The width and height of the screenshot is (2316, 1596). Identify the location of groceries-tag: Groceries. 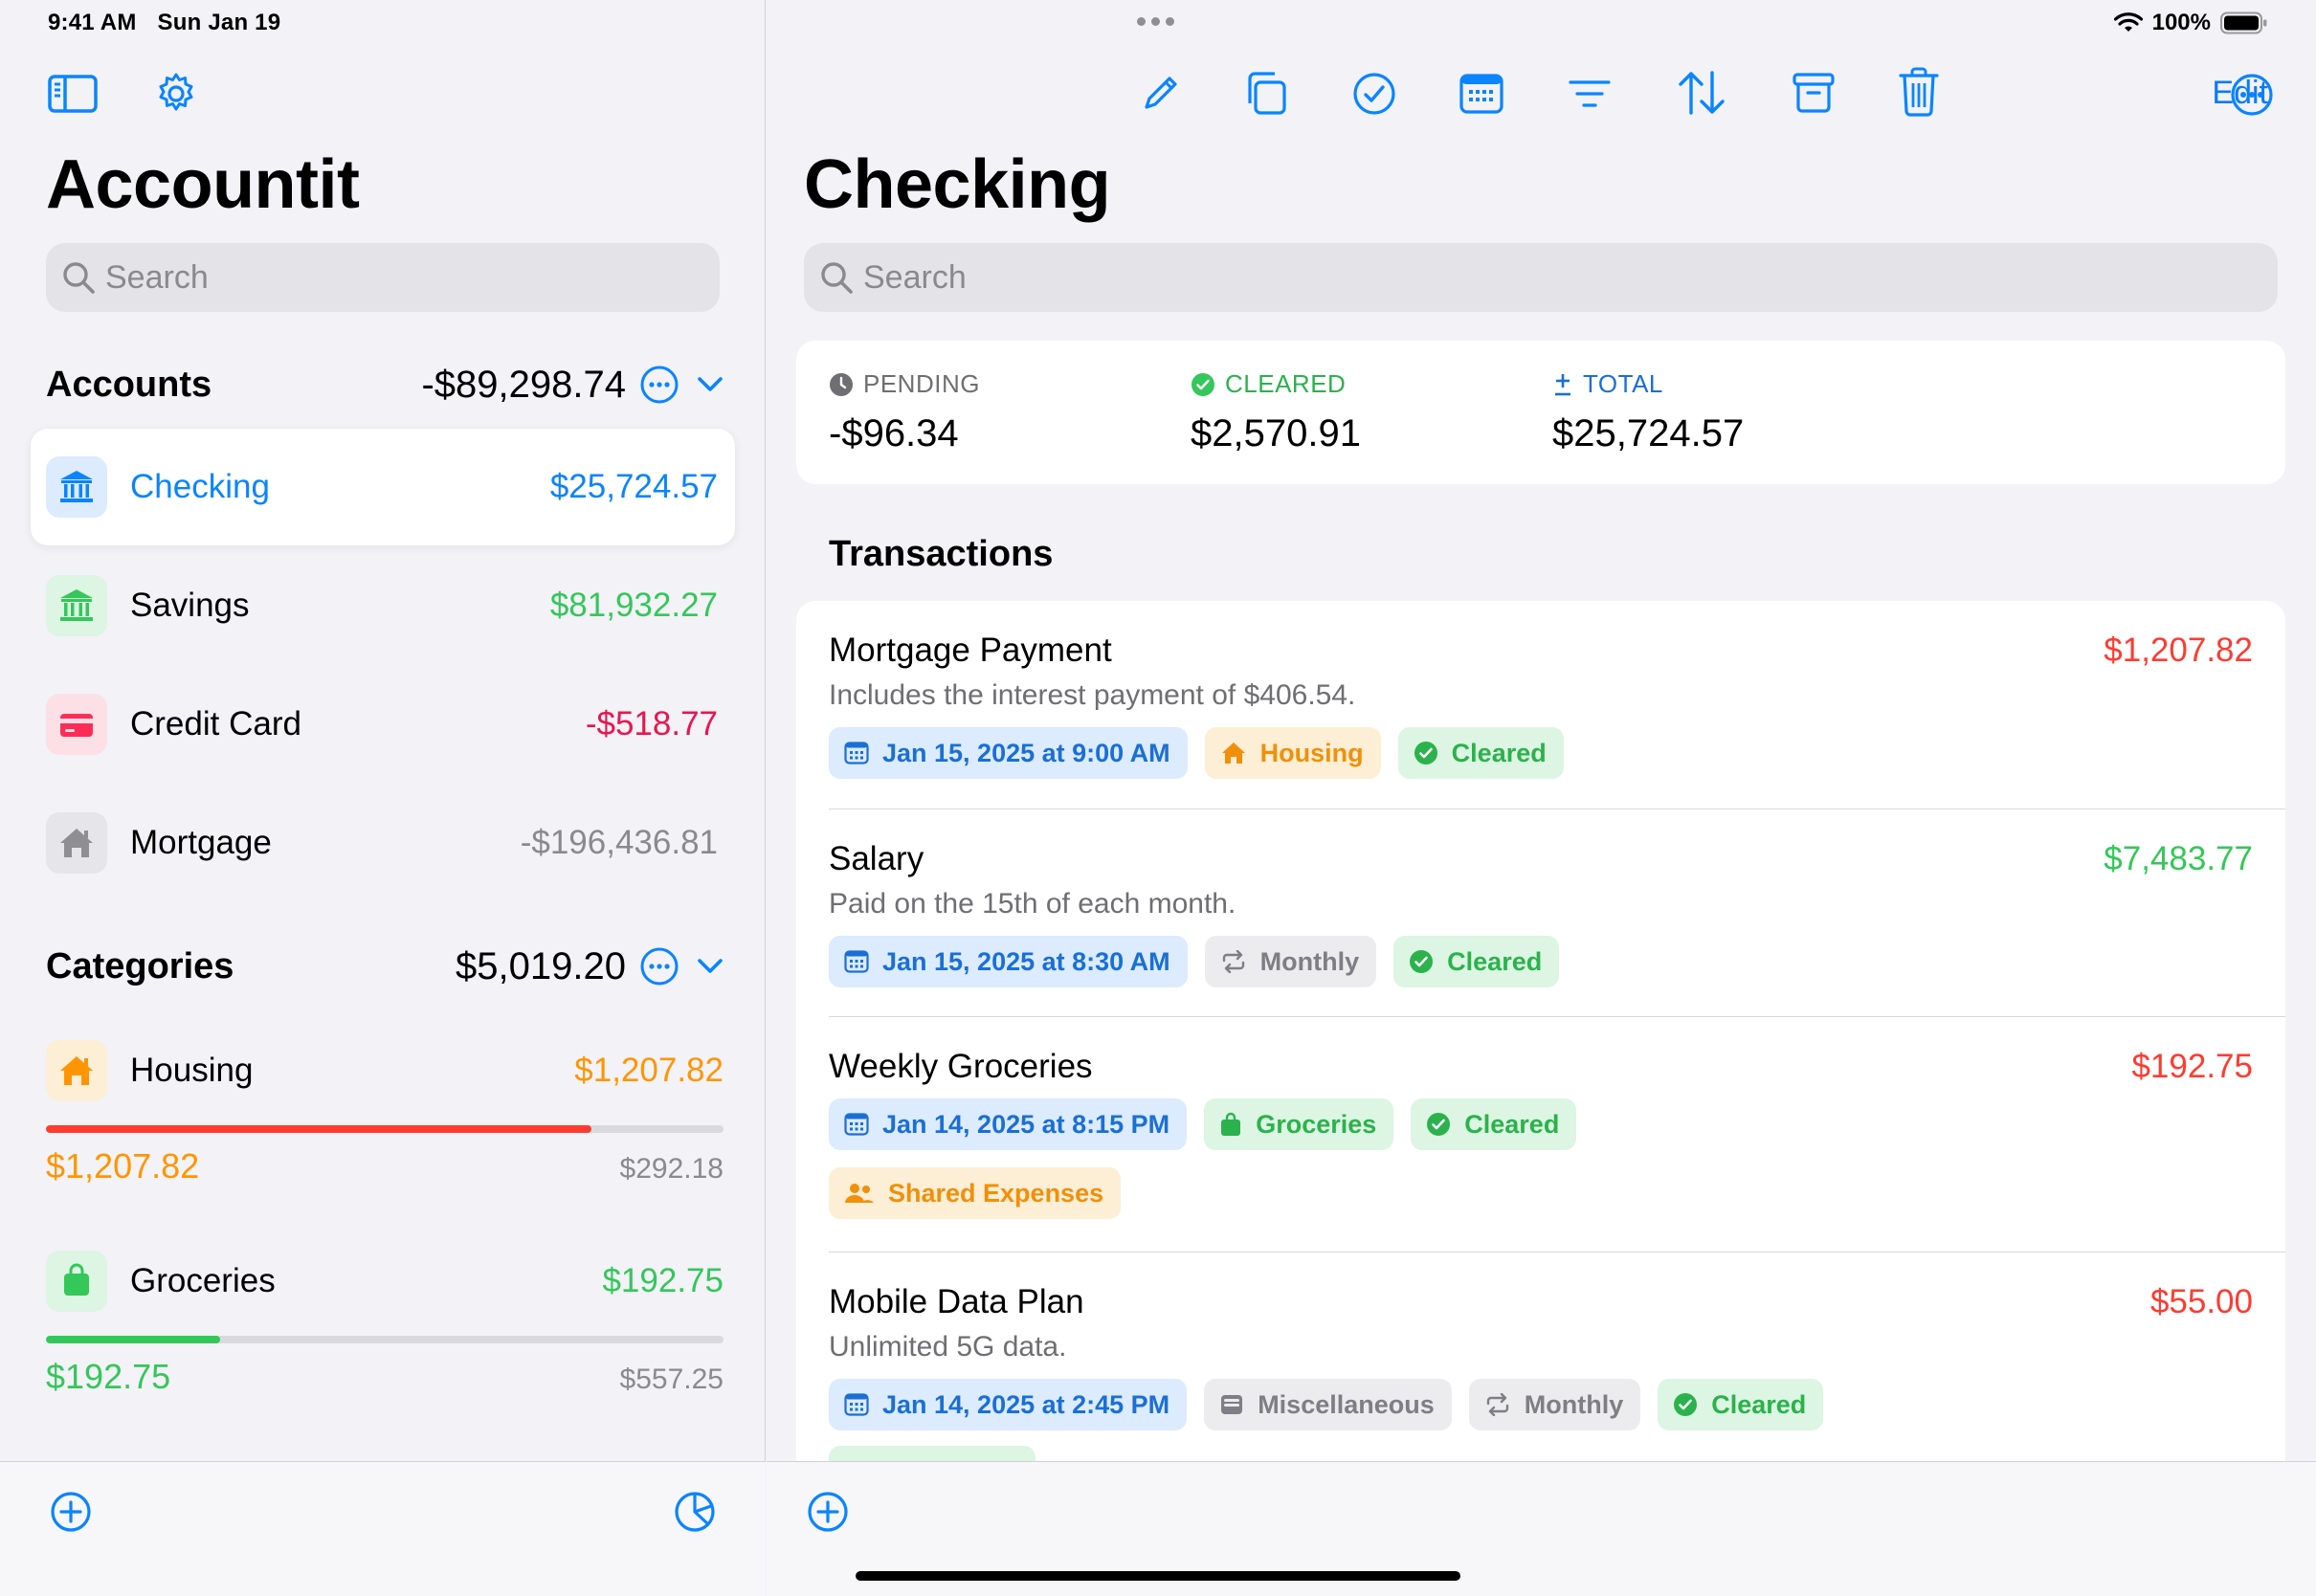
(1299, 1124).